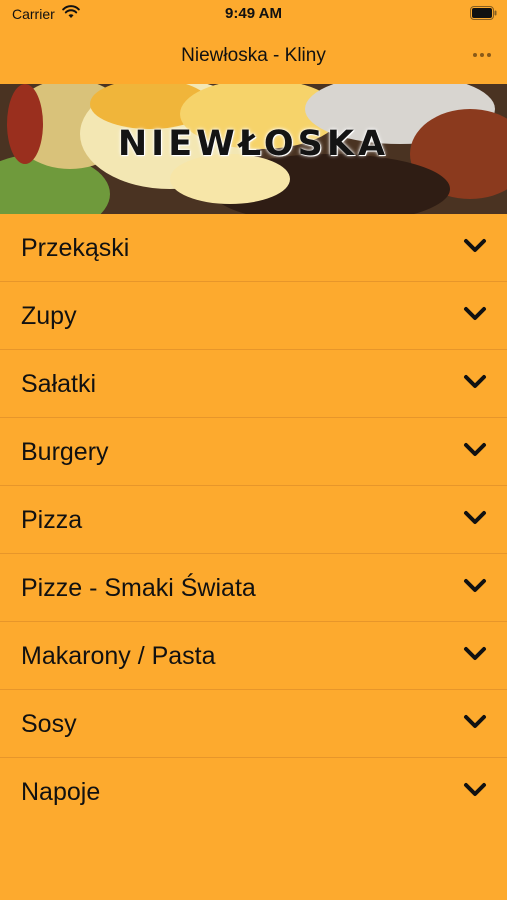 The height and width of the screenshot is (900, 507). What do you see at coordinates (253, 724) in the screenshot?
I see `category-row: Sosy` at bounding box center [253, 724].